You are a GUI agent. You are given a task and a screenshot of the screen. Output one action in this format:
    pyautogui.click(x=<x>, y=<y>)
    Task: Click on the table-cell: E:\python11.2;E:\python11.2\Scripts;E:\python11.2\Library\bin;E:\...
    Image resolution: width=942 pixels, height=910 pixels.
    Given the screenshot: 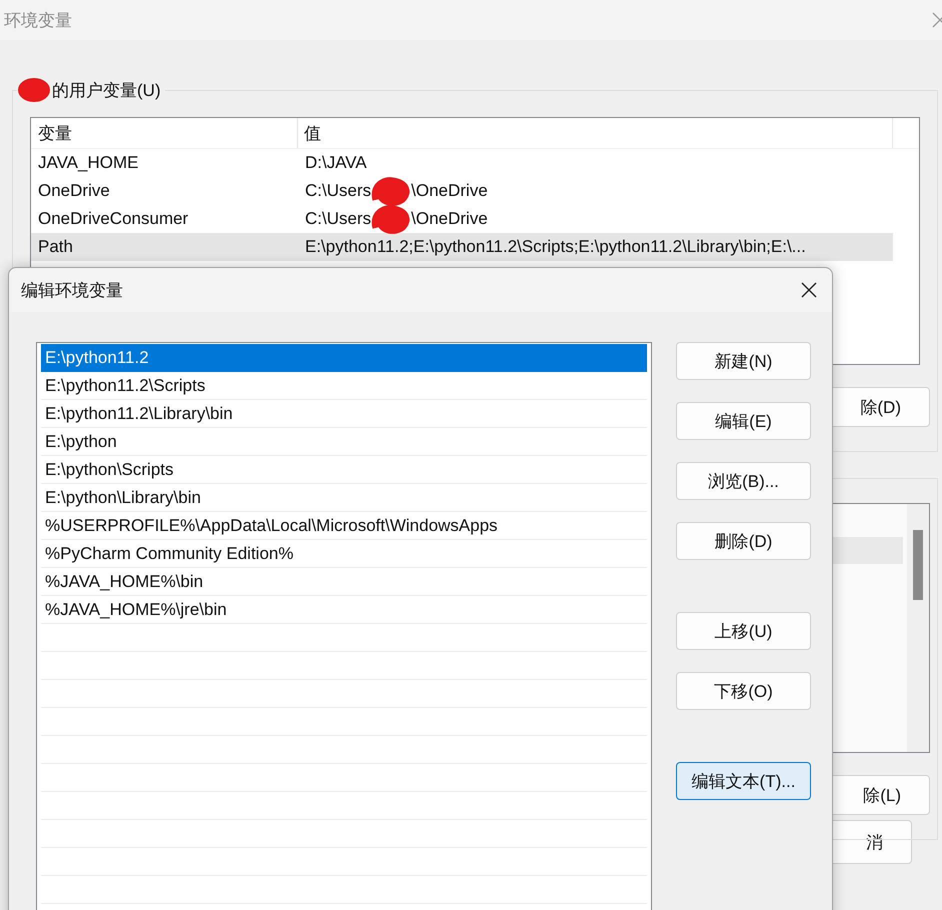 What is the action you would take?
    pyautogui.click(x=555, y=247)
    